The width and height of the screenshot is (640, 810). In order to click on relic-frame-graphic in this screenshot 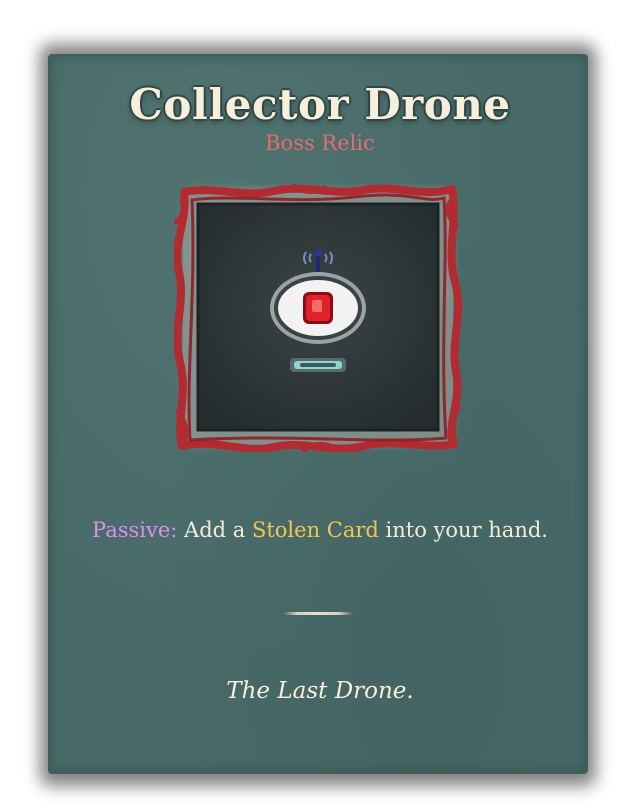, I will do `click(318, 317)`.